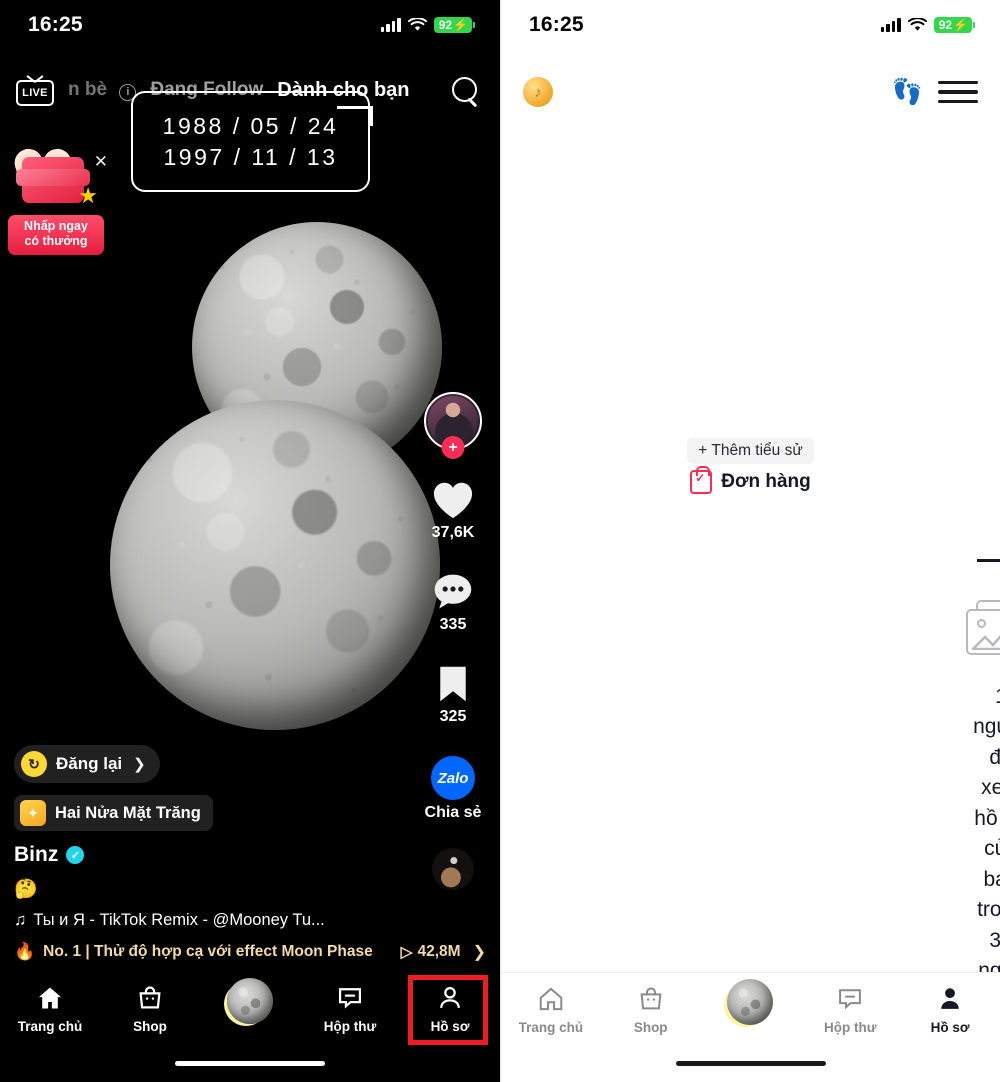 The width and height of the screenshot is (1000, 1082). I want to click on repost-label: Đăng lại, so click(89, 763).